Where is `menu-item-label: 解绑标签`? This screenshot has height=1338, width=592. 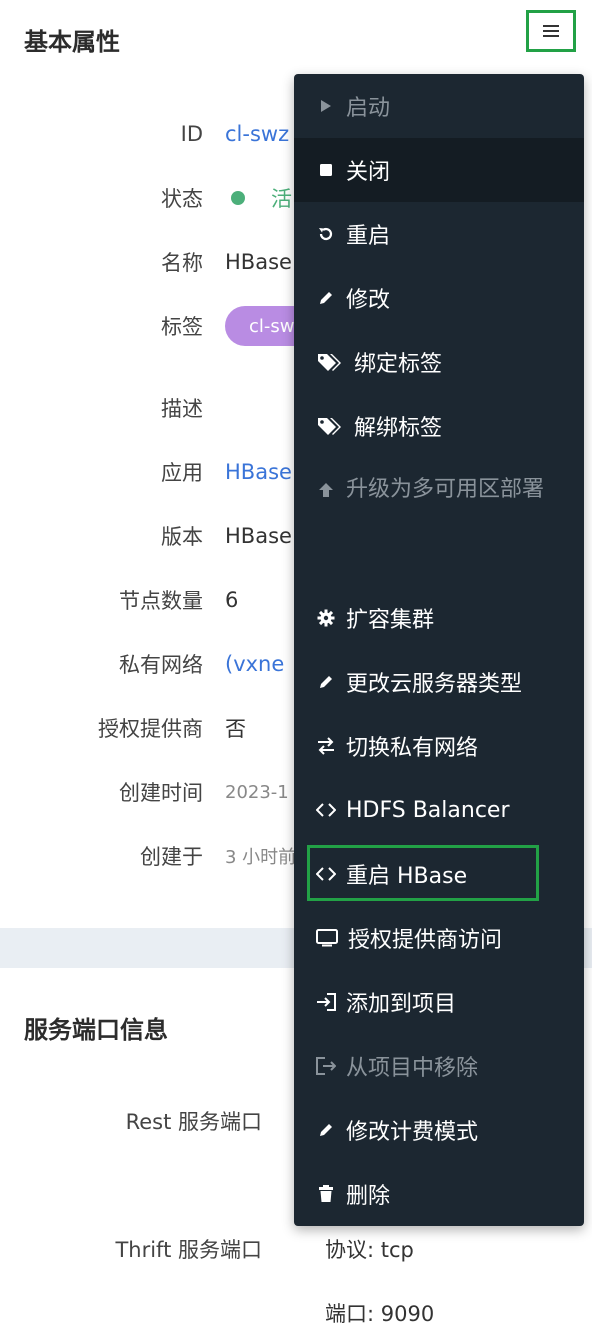 menu-item-label: 解绑标签 is located at coordinates (398, 428).